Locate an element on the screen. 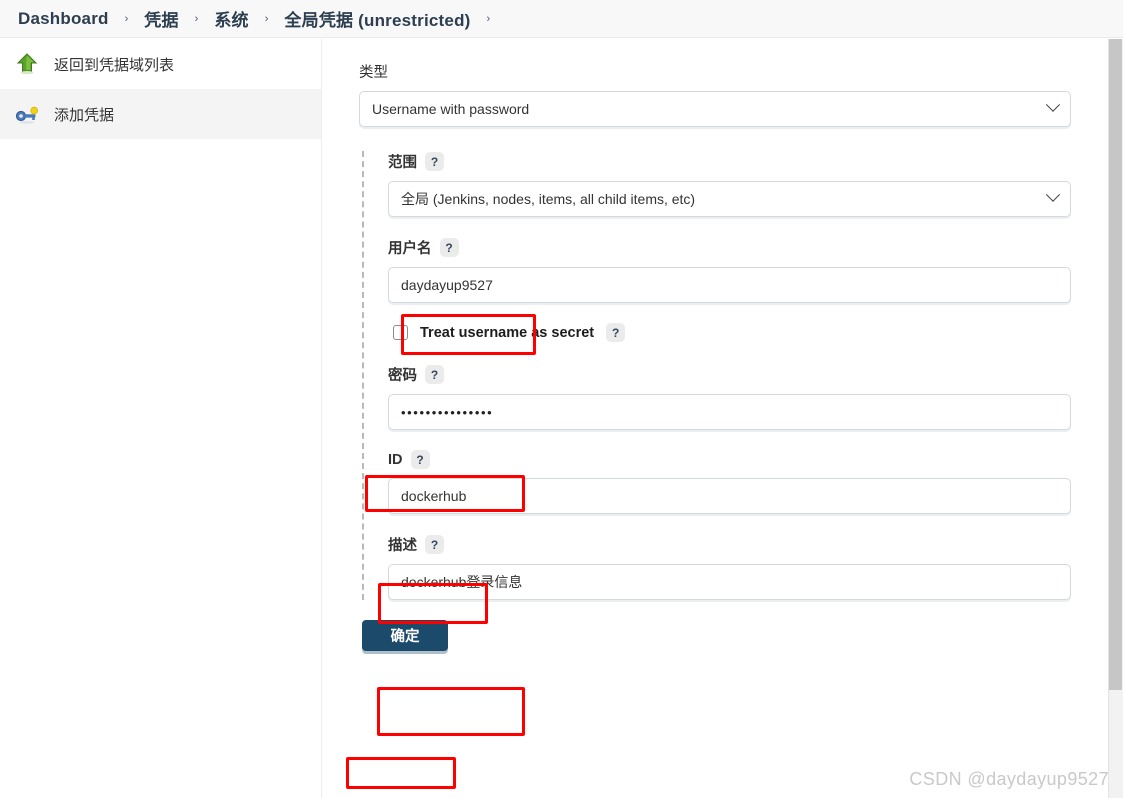  id-input-value: dockerhub is located at coordinates (434, 496).